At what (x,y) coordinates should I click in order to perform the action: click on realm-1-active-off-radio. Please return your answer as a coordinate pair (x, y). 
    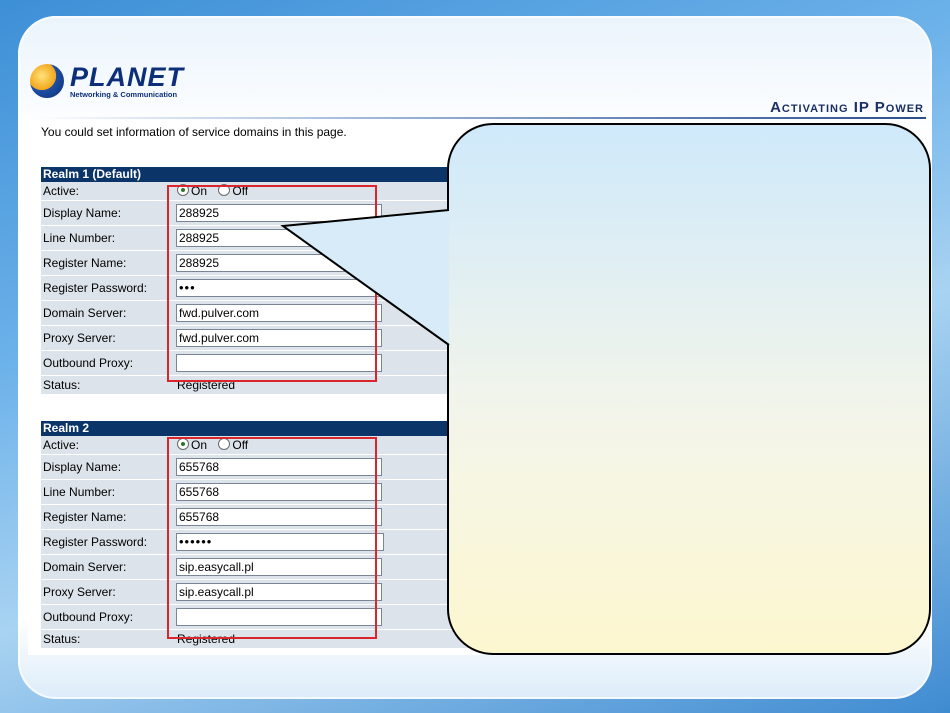
    Looking at the image, I should click on (224, 190).